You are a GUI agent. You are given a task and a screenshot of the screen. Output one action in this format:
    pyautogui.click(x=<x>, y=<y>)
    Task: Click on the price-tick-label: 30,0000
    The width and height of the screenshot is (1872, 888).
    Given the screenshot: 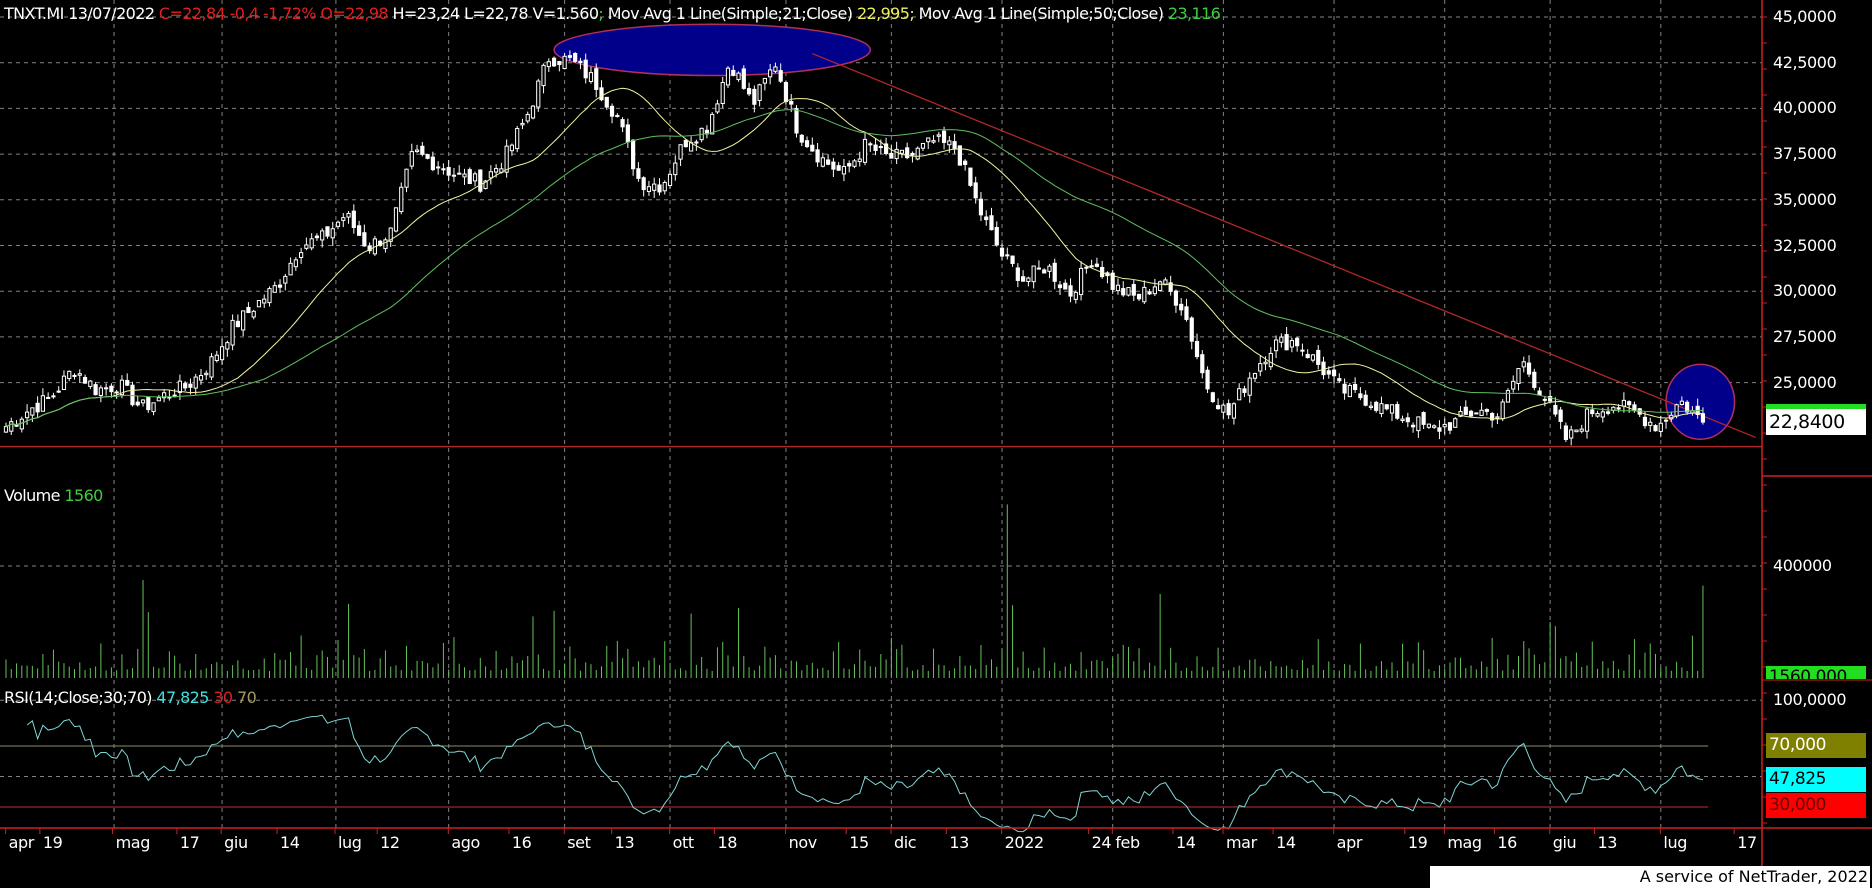 What is the action you would take?
    pyautogui.click(x=1805, y=291)
    